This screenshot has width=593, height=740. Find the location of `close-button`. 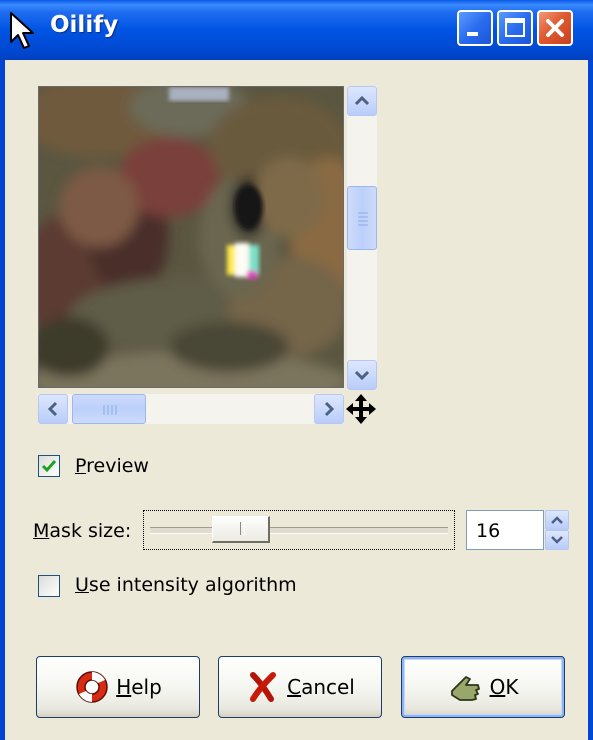

close-button is located at coordinates (555, 28).